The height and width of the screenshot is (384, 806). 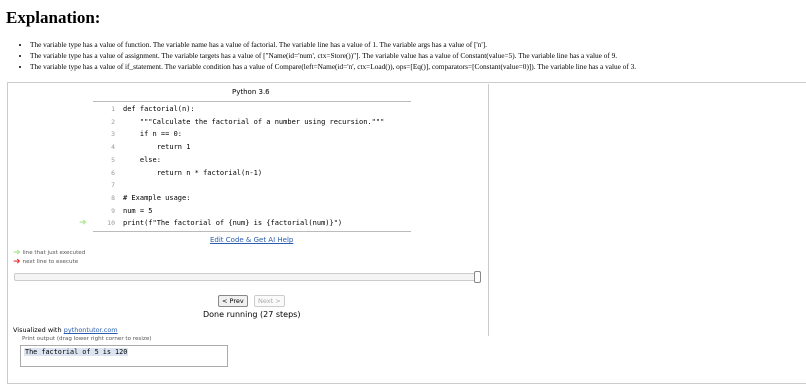 I want to click on line-number: 8, so click(x=113, y=197).